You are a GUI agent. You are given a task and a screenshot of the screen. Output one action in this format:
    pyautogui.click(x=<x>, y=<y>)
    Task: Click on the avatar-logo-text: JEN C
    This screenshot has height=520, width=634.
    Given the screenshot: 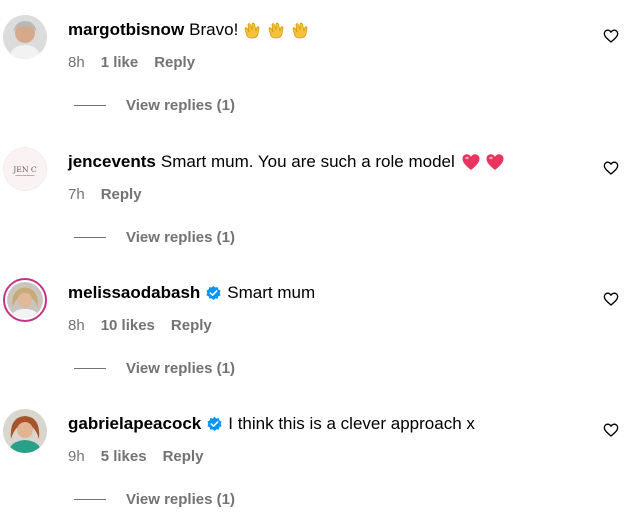 What is the action you would take?
    pyautogui.click(x=24, y=169)
    